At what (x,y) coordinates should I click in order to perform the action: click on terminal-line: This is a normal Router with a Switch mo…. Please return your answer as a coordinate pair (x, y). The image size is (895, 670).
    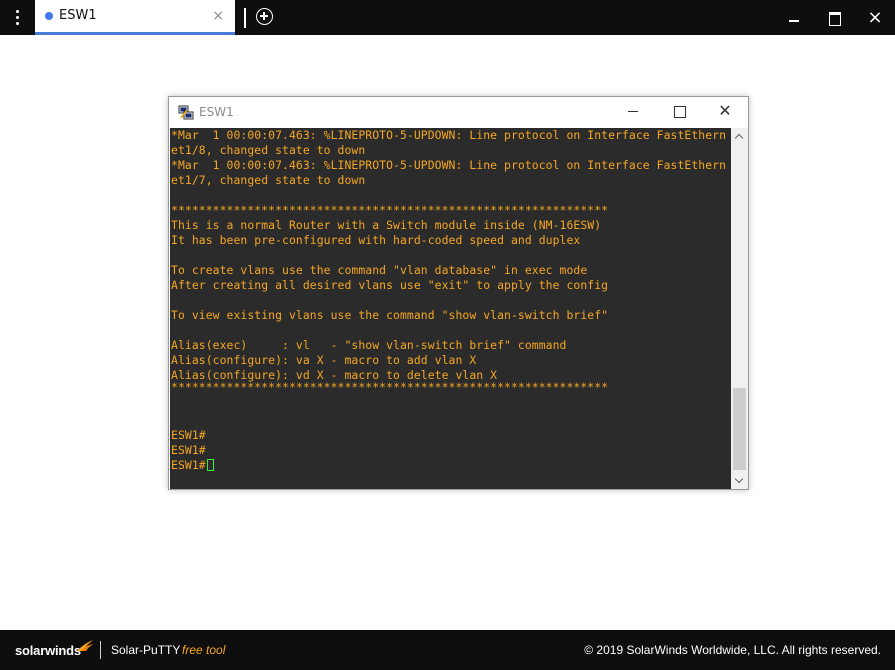
    Looking at the image, I should click on (386, 225).